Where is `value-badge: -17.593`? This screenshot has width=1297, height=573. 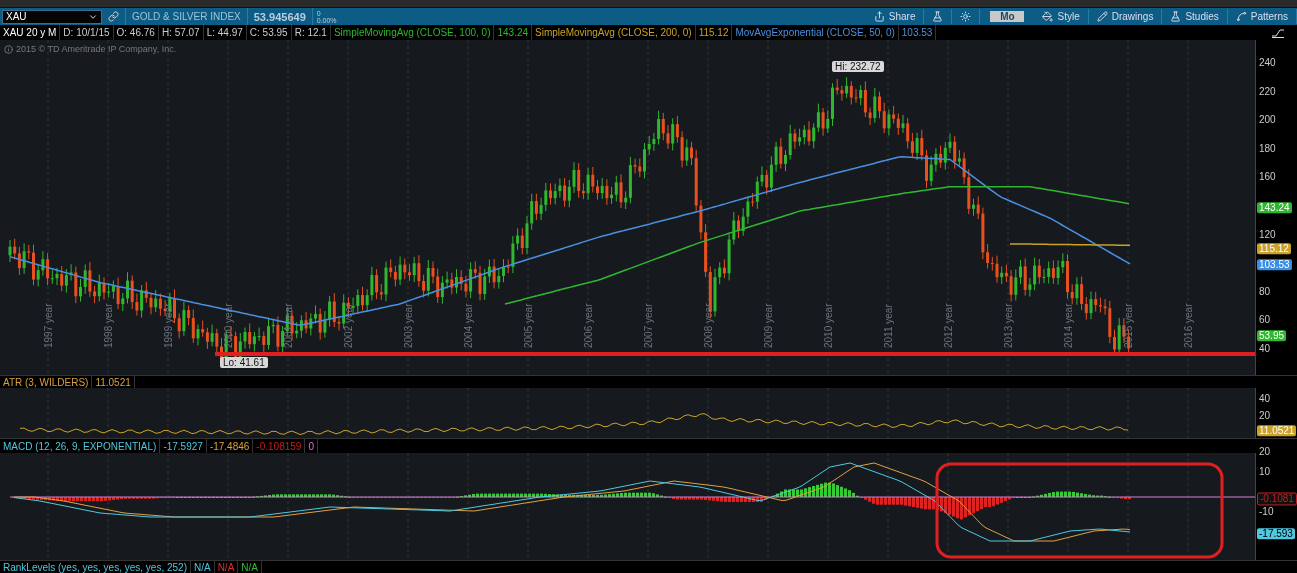 value-badge: -17.593 is located at coordinates (1276, 534).